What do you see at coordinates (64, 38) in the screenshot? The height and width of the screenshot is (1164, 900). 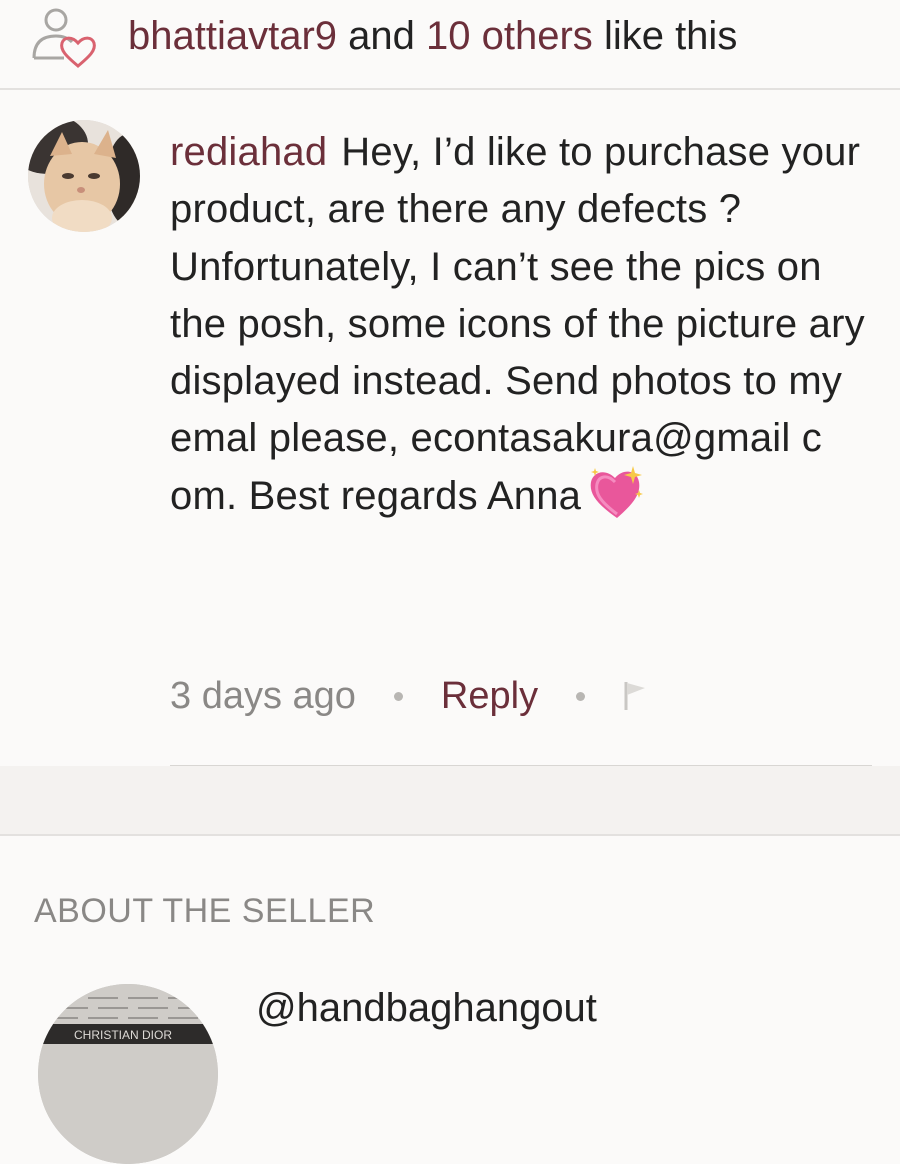 I see `user-heart-icon` at bounding box center [64, 38].